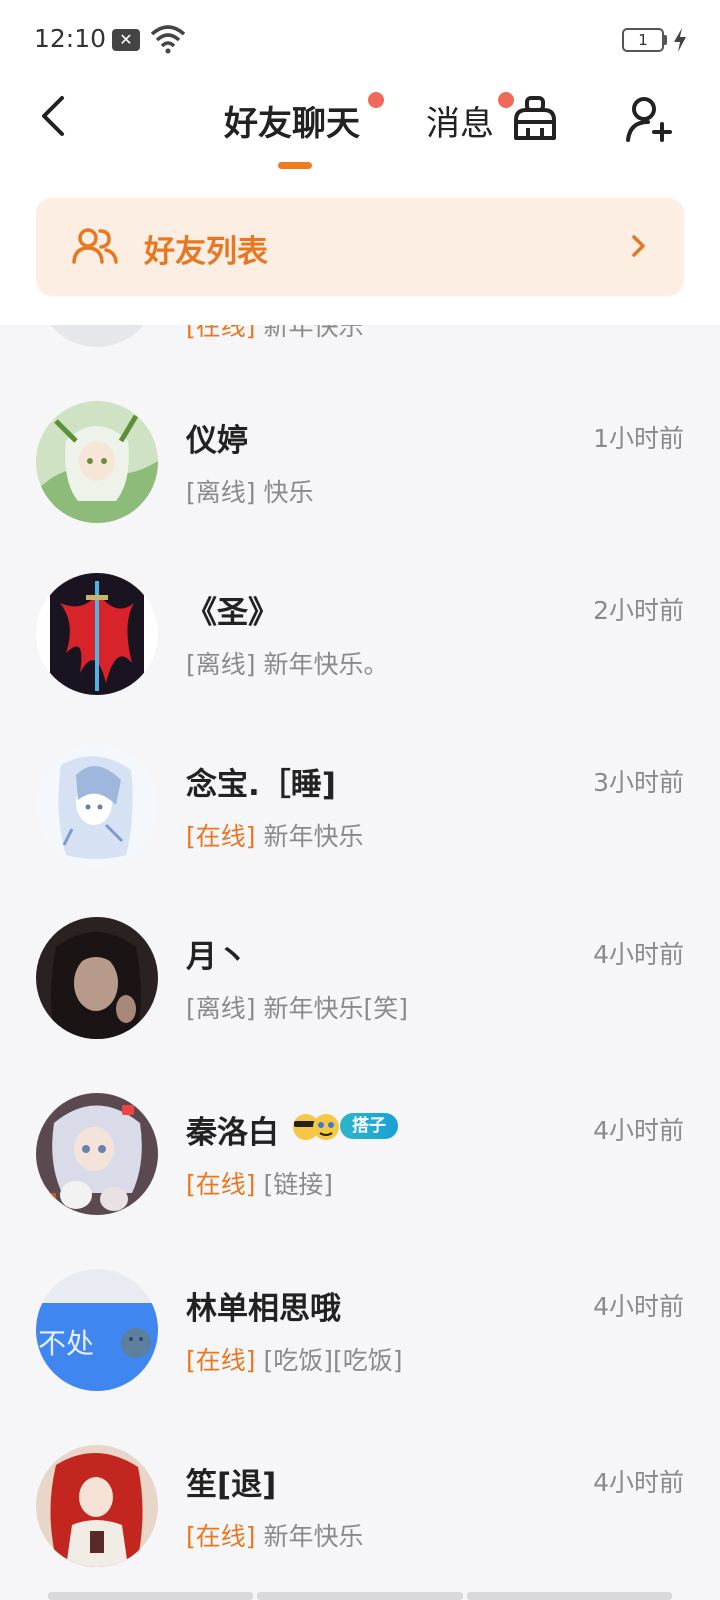  Describe the element at coordinates (360, 1516) in the screenshot. I see `chat-row: 笙[退] 4小时前 [在线] 新年快乐` at that location.